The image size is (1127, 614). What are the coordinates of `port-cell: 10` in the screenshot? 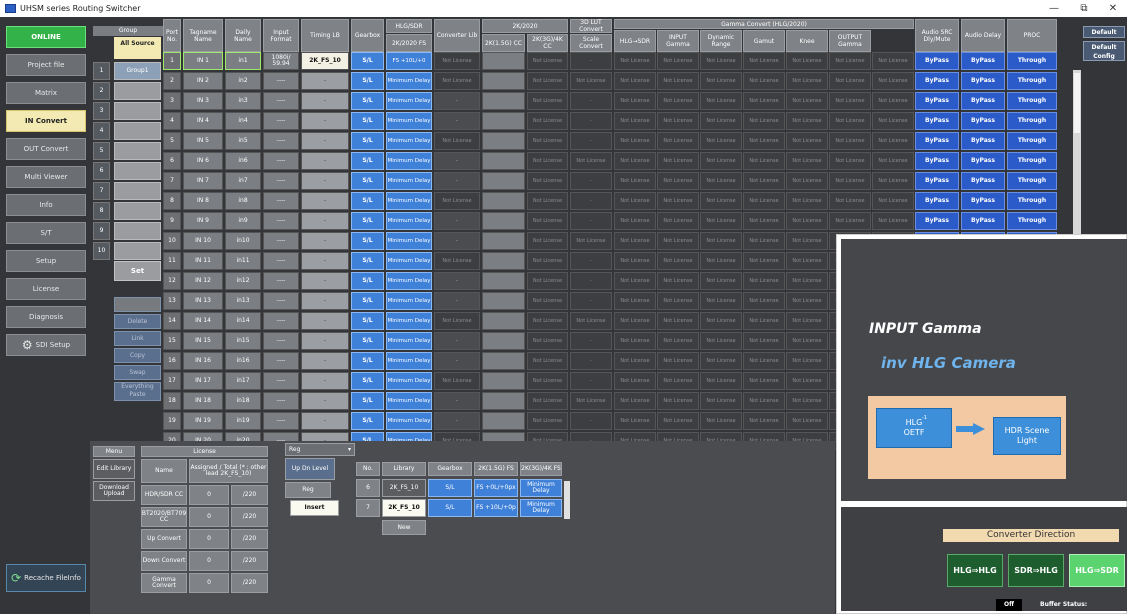 It's located at (172, 241).